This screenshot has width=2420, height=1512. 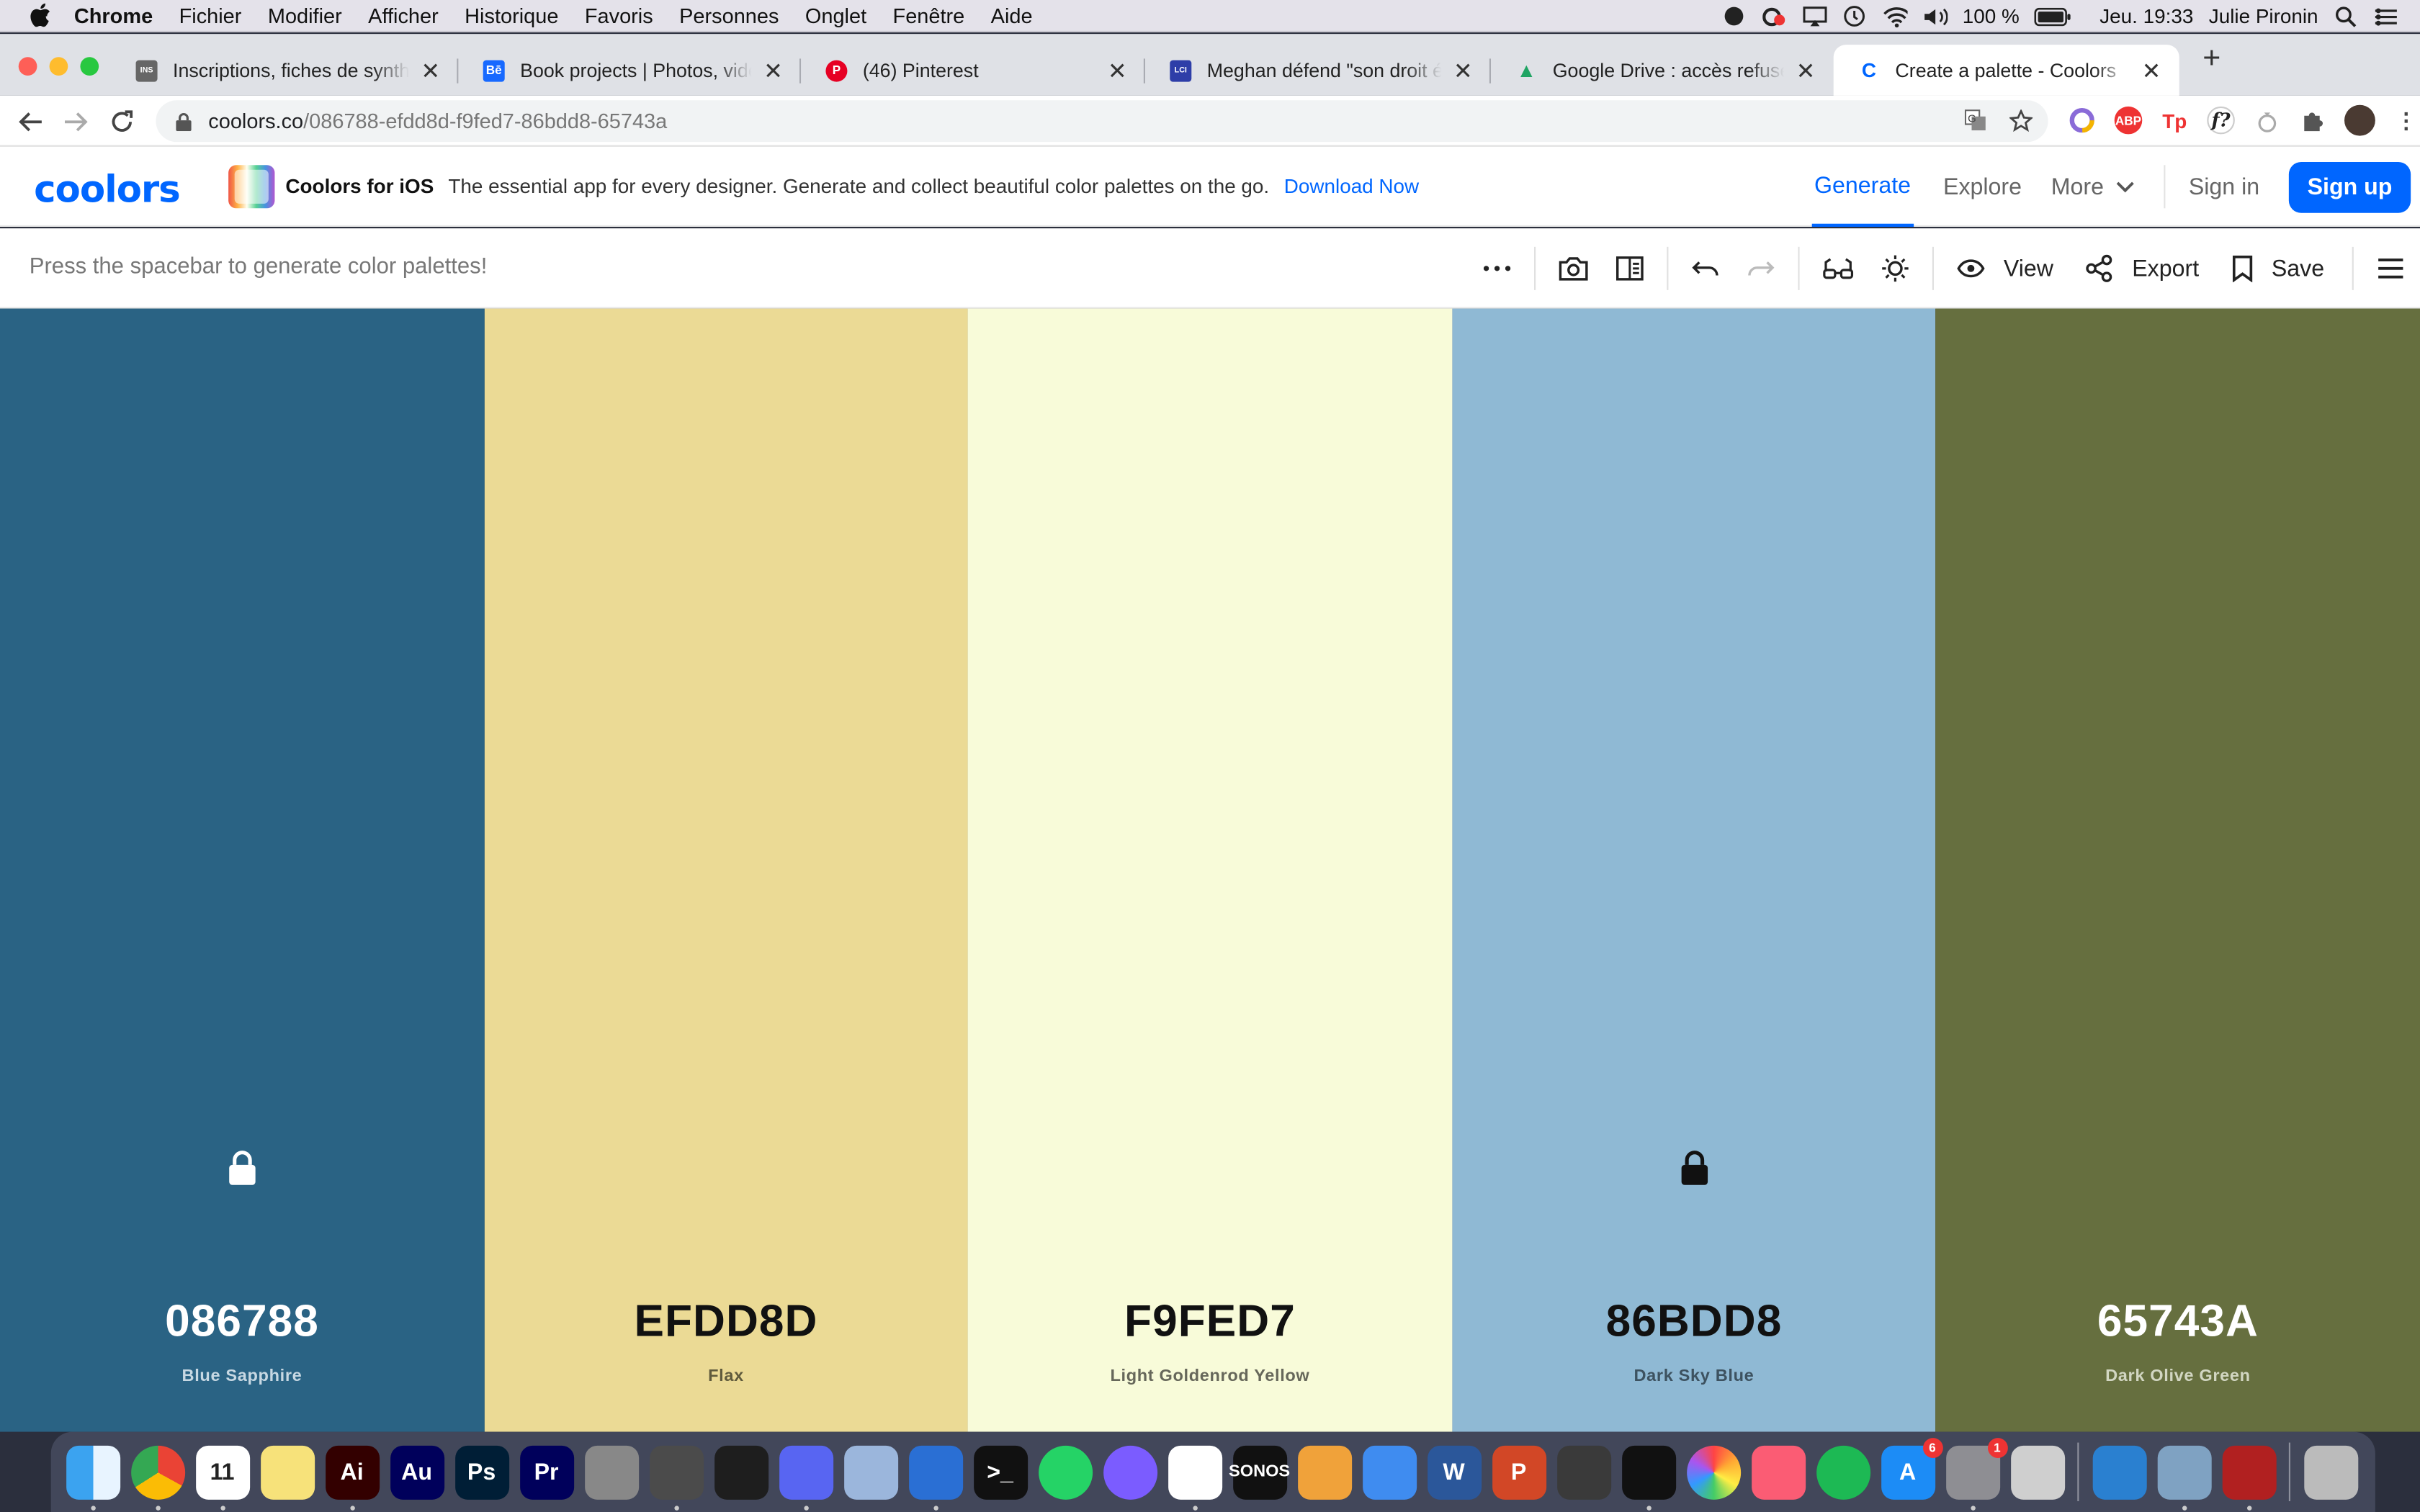 I want to click on ring-extension-icon, so click(x=2268, y=121).